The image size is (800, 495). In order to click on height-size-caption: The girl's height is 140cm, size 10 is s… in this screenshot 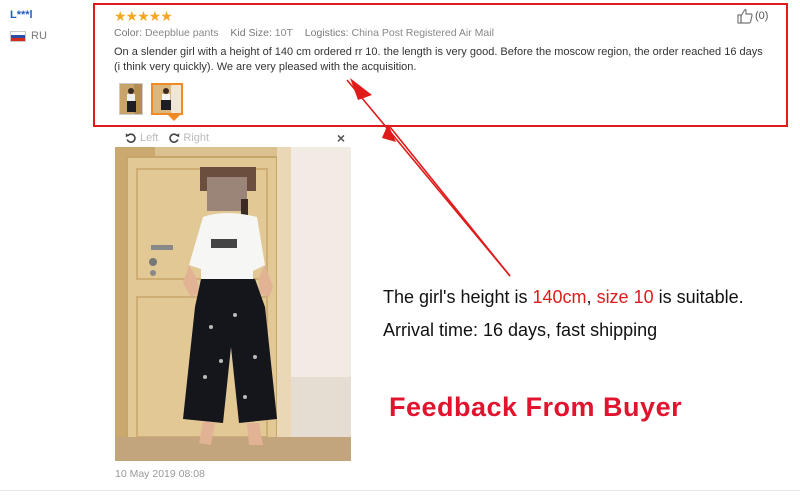, I will do `click(563, 297)`.